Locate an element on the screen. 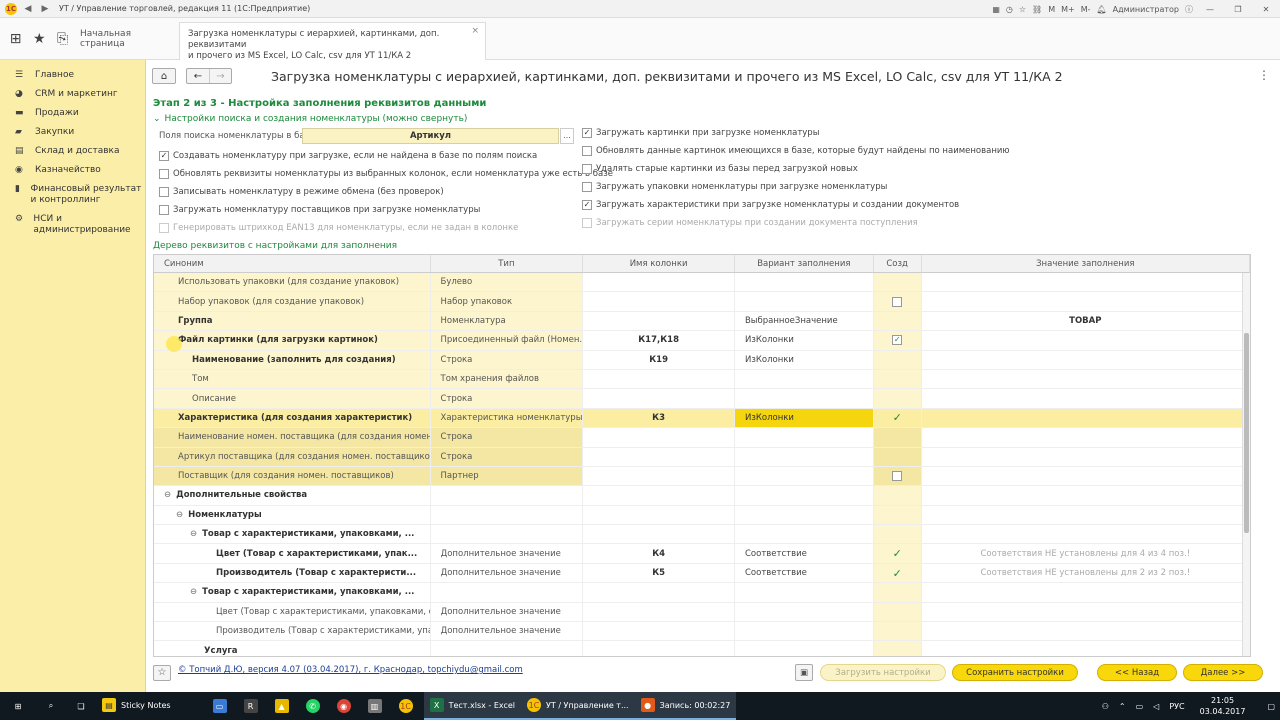  windows-start-icon: ⊞ is located at coordinates (18, 706).